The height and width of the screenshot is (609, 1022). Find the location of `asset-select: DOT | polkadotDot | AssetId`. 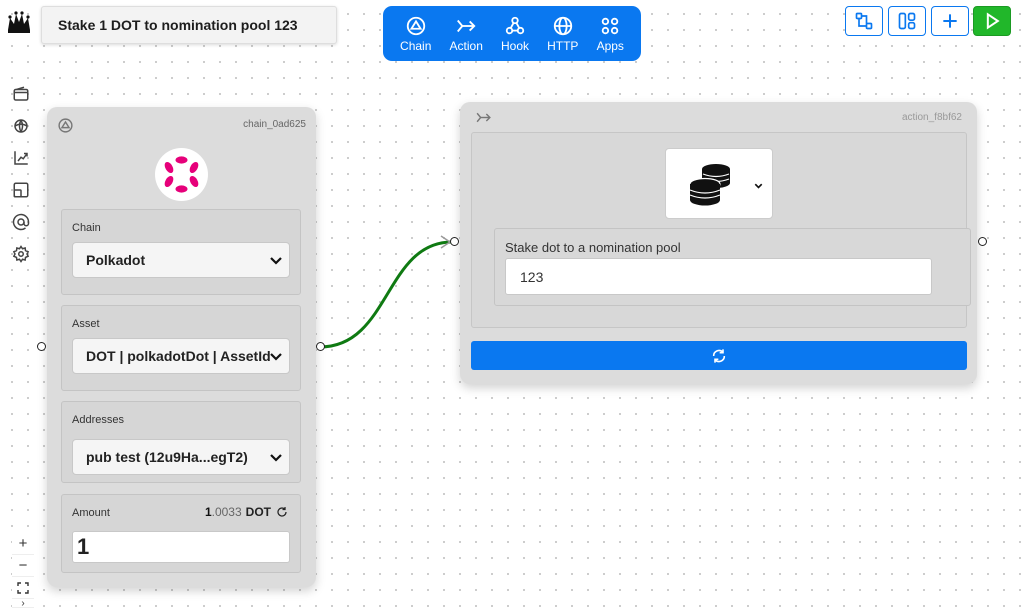

asset-select: DOT | polkadotDot | AssetId is located at coordinates (181, 356).